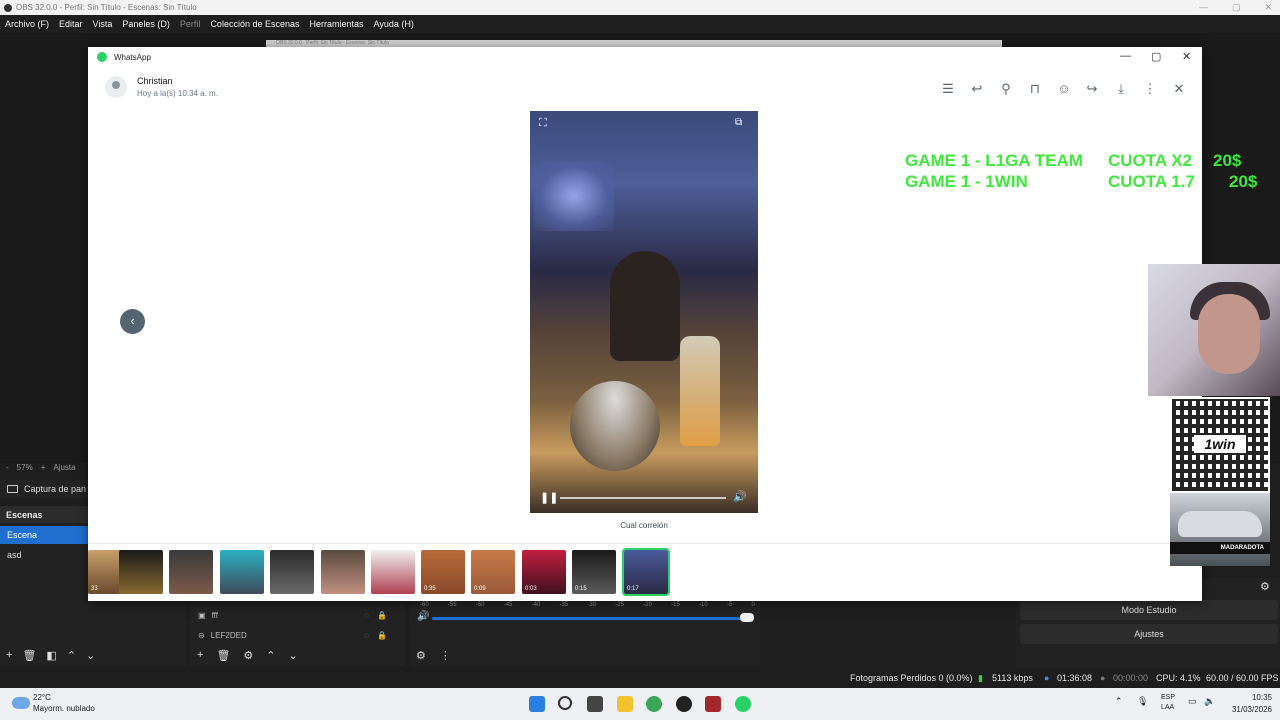  What do you see at coordinates (1167, 707) in the screenshot?
I see `language-layout: LAA` at bounding box center [1167, 707].